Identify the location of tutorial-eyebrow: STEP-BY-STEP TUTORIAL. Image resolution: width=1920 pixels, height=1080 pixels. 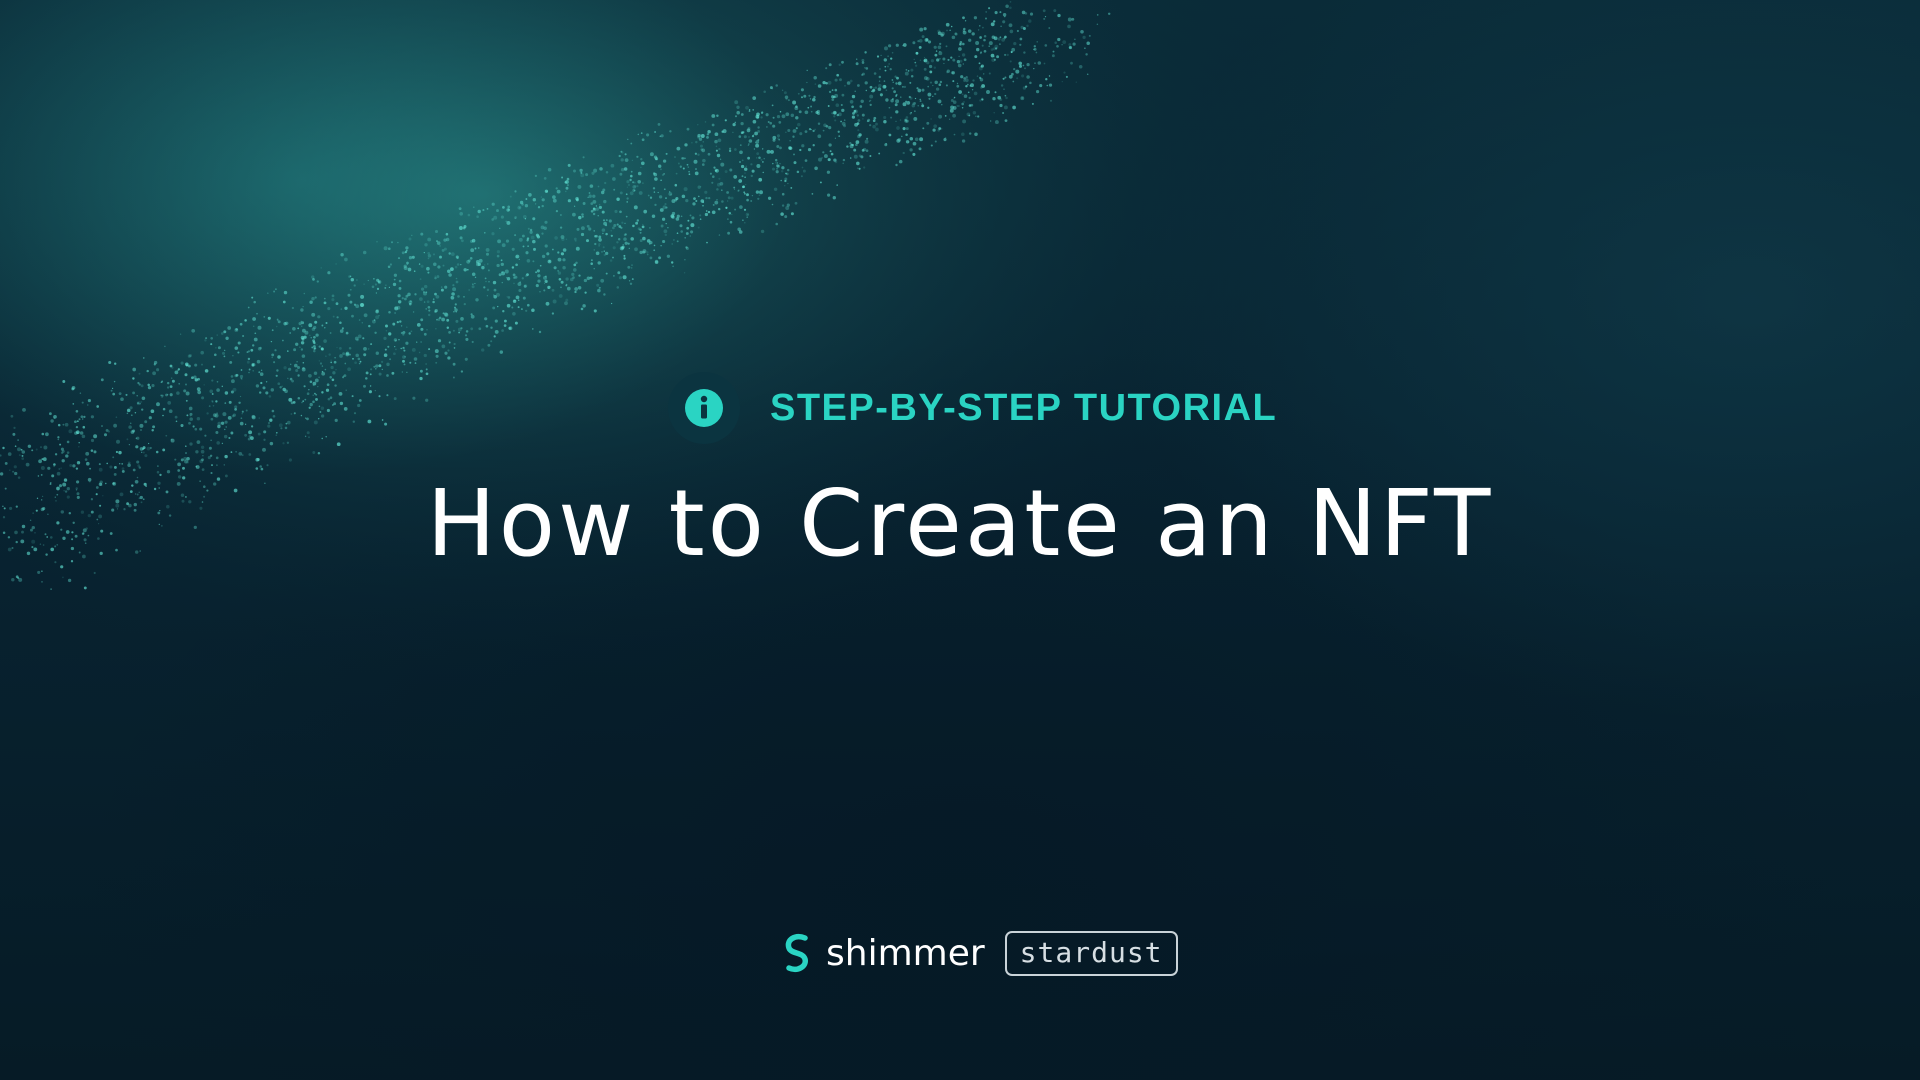
(972, 408).